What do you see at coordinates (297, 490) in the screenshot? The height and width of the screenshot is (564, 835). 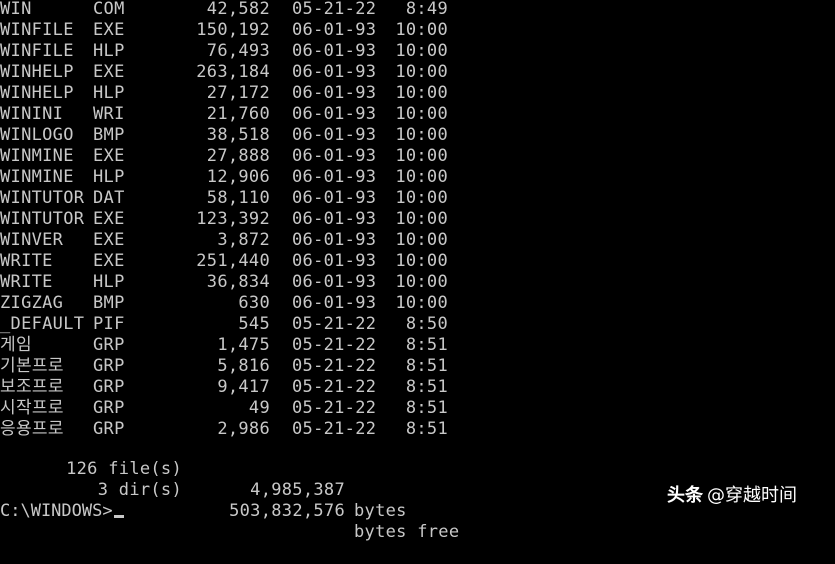 I see `files-bytes: 4,985,387` at bounding box center [297, 490].